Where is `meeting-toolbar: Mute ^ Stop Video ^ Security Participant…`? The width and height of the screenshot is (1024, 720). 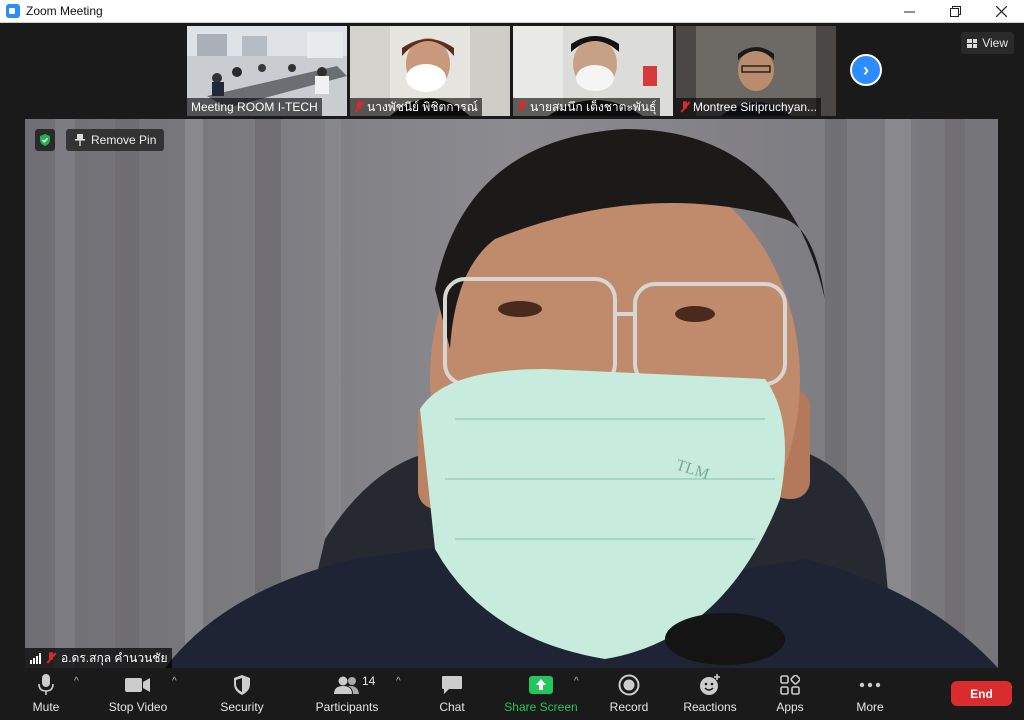
meeting-toolbar: Mute ^ Stop Video ^ Security Participant… is located at coordinates (512, 694).